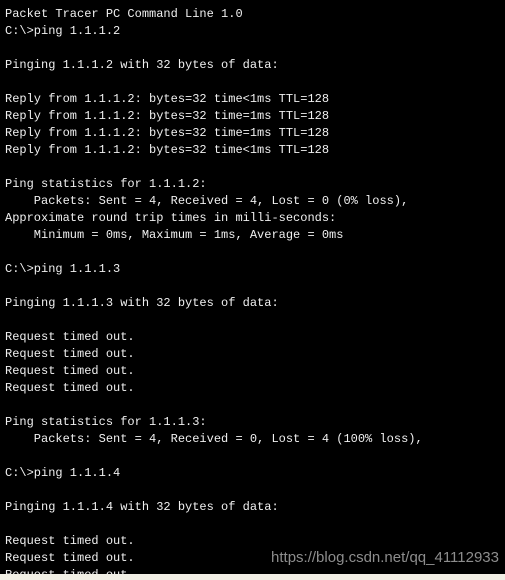  I want to click on terminal-line: Ping statistics for 1.1.1.3:, so click(106, 422).